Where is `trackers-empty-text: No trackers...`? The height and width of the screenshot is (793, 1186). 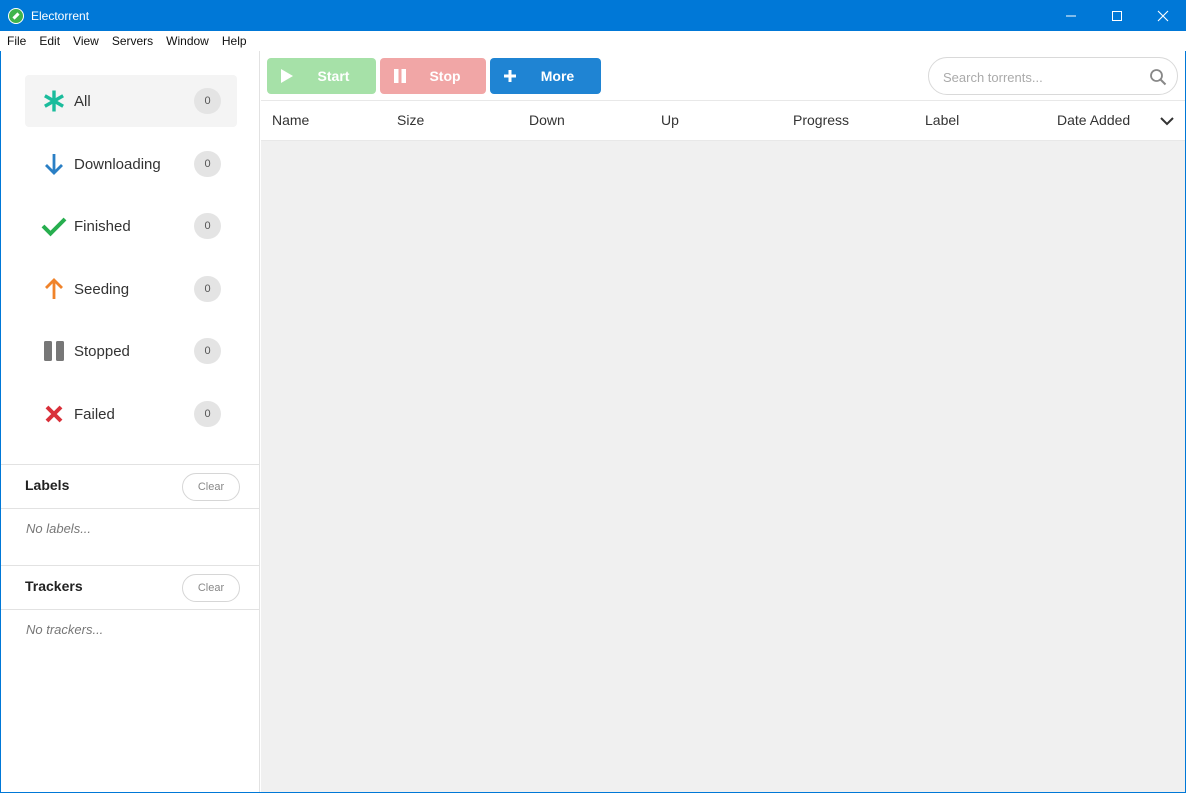
trackers-empty-text: No trackers... is located at coordinates (65, 629).